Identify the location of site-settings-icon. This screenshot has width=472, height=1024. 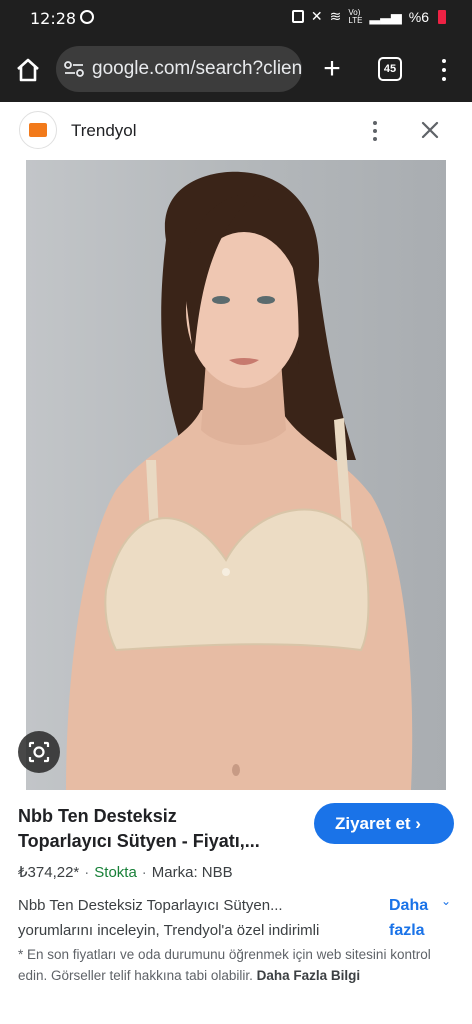
(74, 69).